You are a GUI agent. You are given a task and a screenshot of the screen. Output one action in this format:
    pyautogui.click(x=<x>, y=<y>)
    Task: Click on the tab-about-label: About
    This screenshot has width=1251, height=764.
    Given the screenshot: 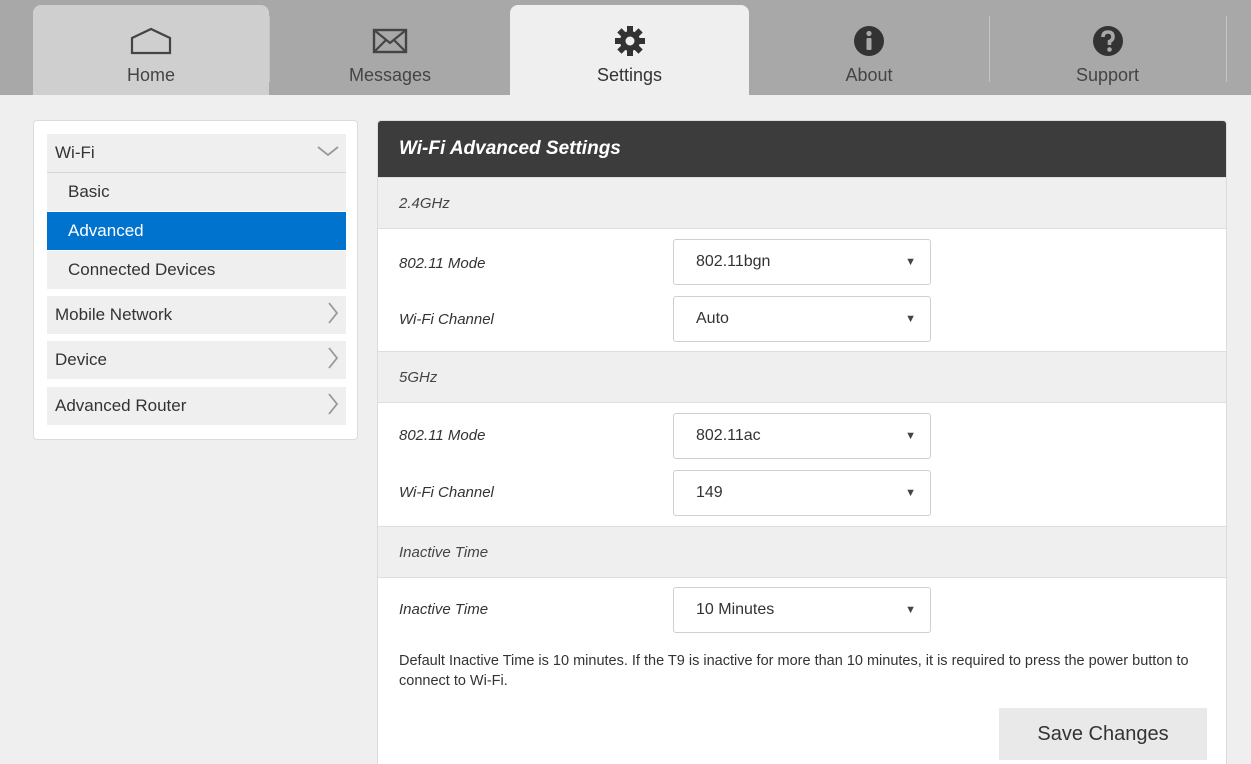 What is the action you would take?
    pyautogui.click(x=869, y=75)
    